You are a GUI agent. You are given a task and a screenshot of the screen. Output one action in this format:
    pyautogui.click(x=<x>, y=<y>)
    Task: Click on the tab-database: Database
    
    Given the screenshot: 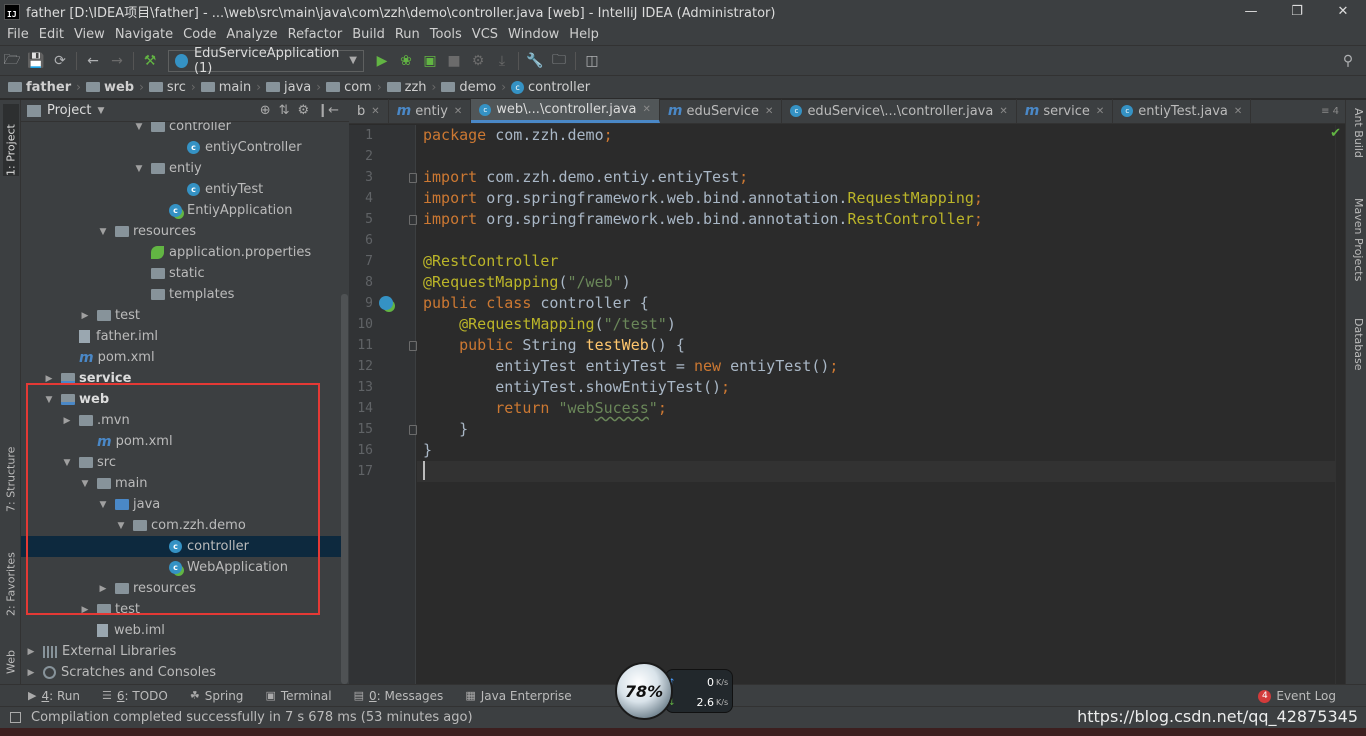 What is the action you would take?
    pyautogui.click(x=1357, y=344)
    